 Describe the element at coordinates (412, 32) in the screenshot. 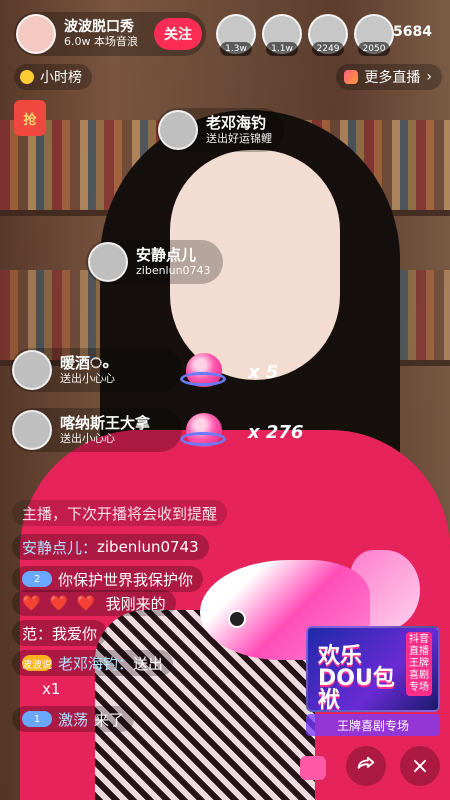

I see `online-count: 5684` at that location.